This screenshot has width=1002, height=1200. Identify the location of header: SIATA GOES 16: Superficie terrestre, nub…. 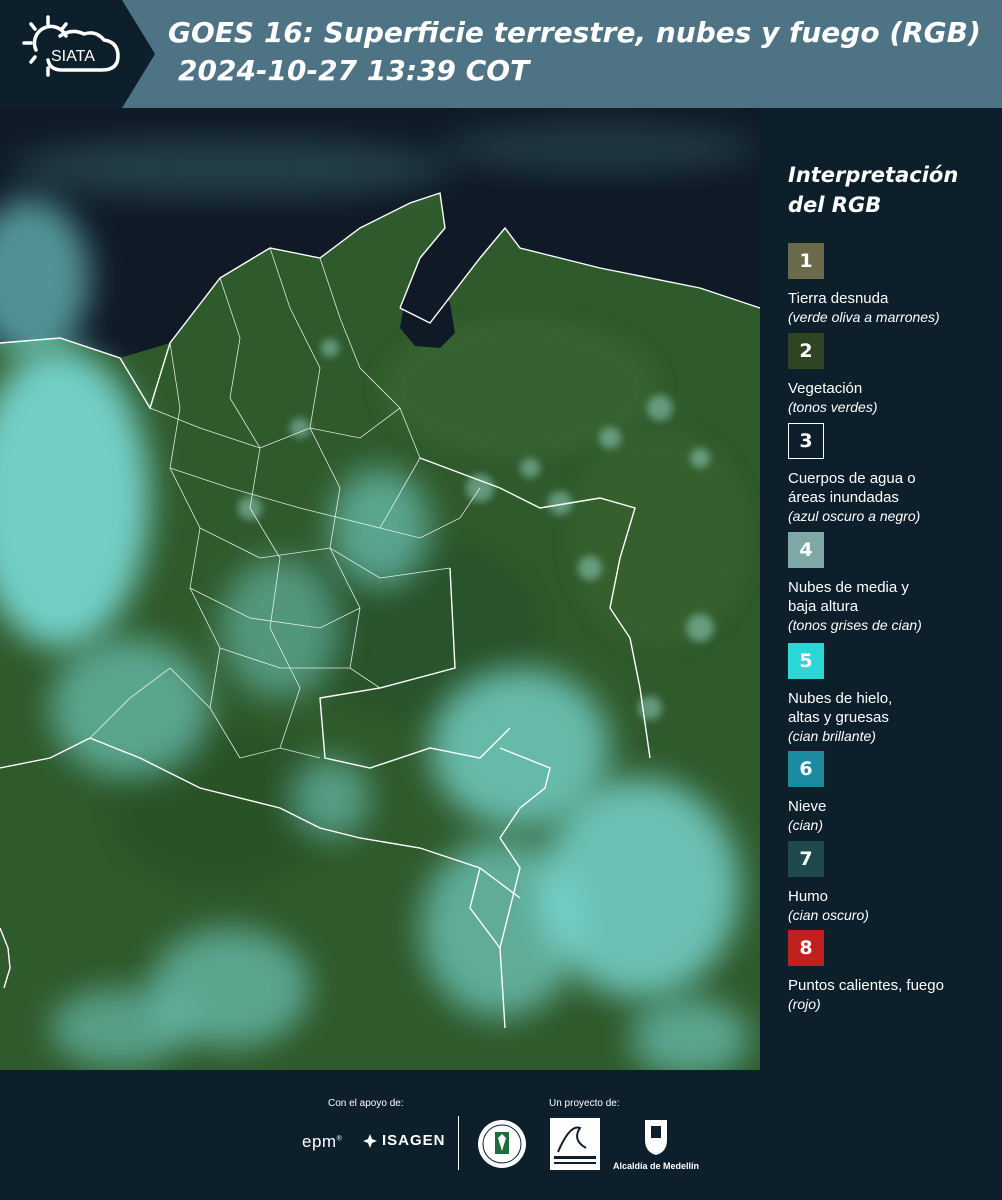
(501, 54).